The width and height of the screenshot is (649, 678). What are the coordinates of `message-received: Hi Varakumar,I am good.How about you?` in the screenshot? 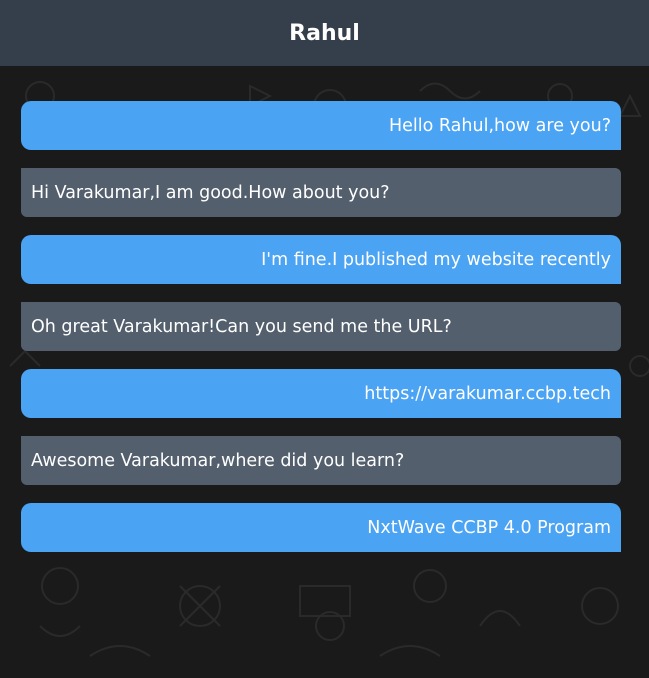 It's located at (321, 192).